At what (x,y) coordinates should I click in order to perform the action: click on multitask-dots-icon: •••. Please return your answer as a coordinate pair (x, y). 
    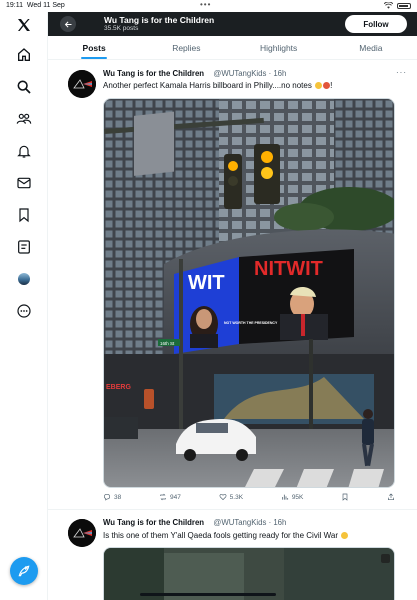
    Looking at the image, I should click on (205, 4).